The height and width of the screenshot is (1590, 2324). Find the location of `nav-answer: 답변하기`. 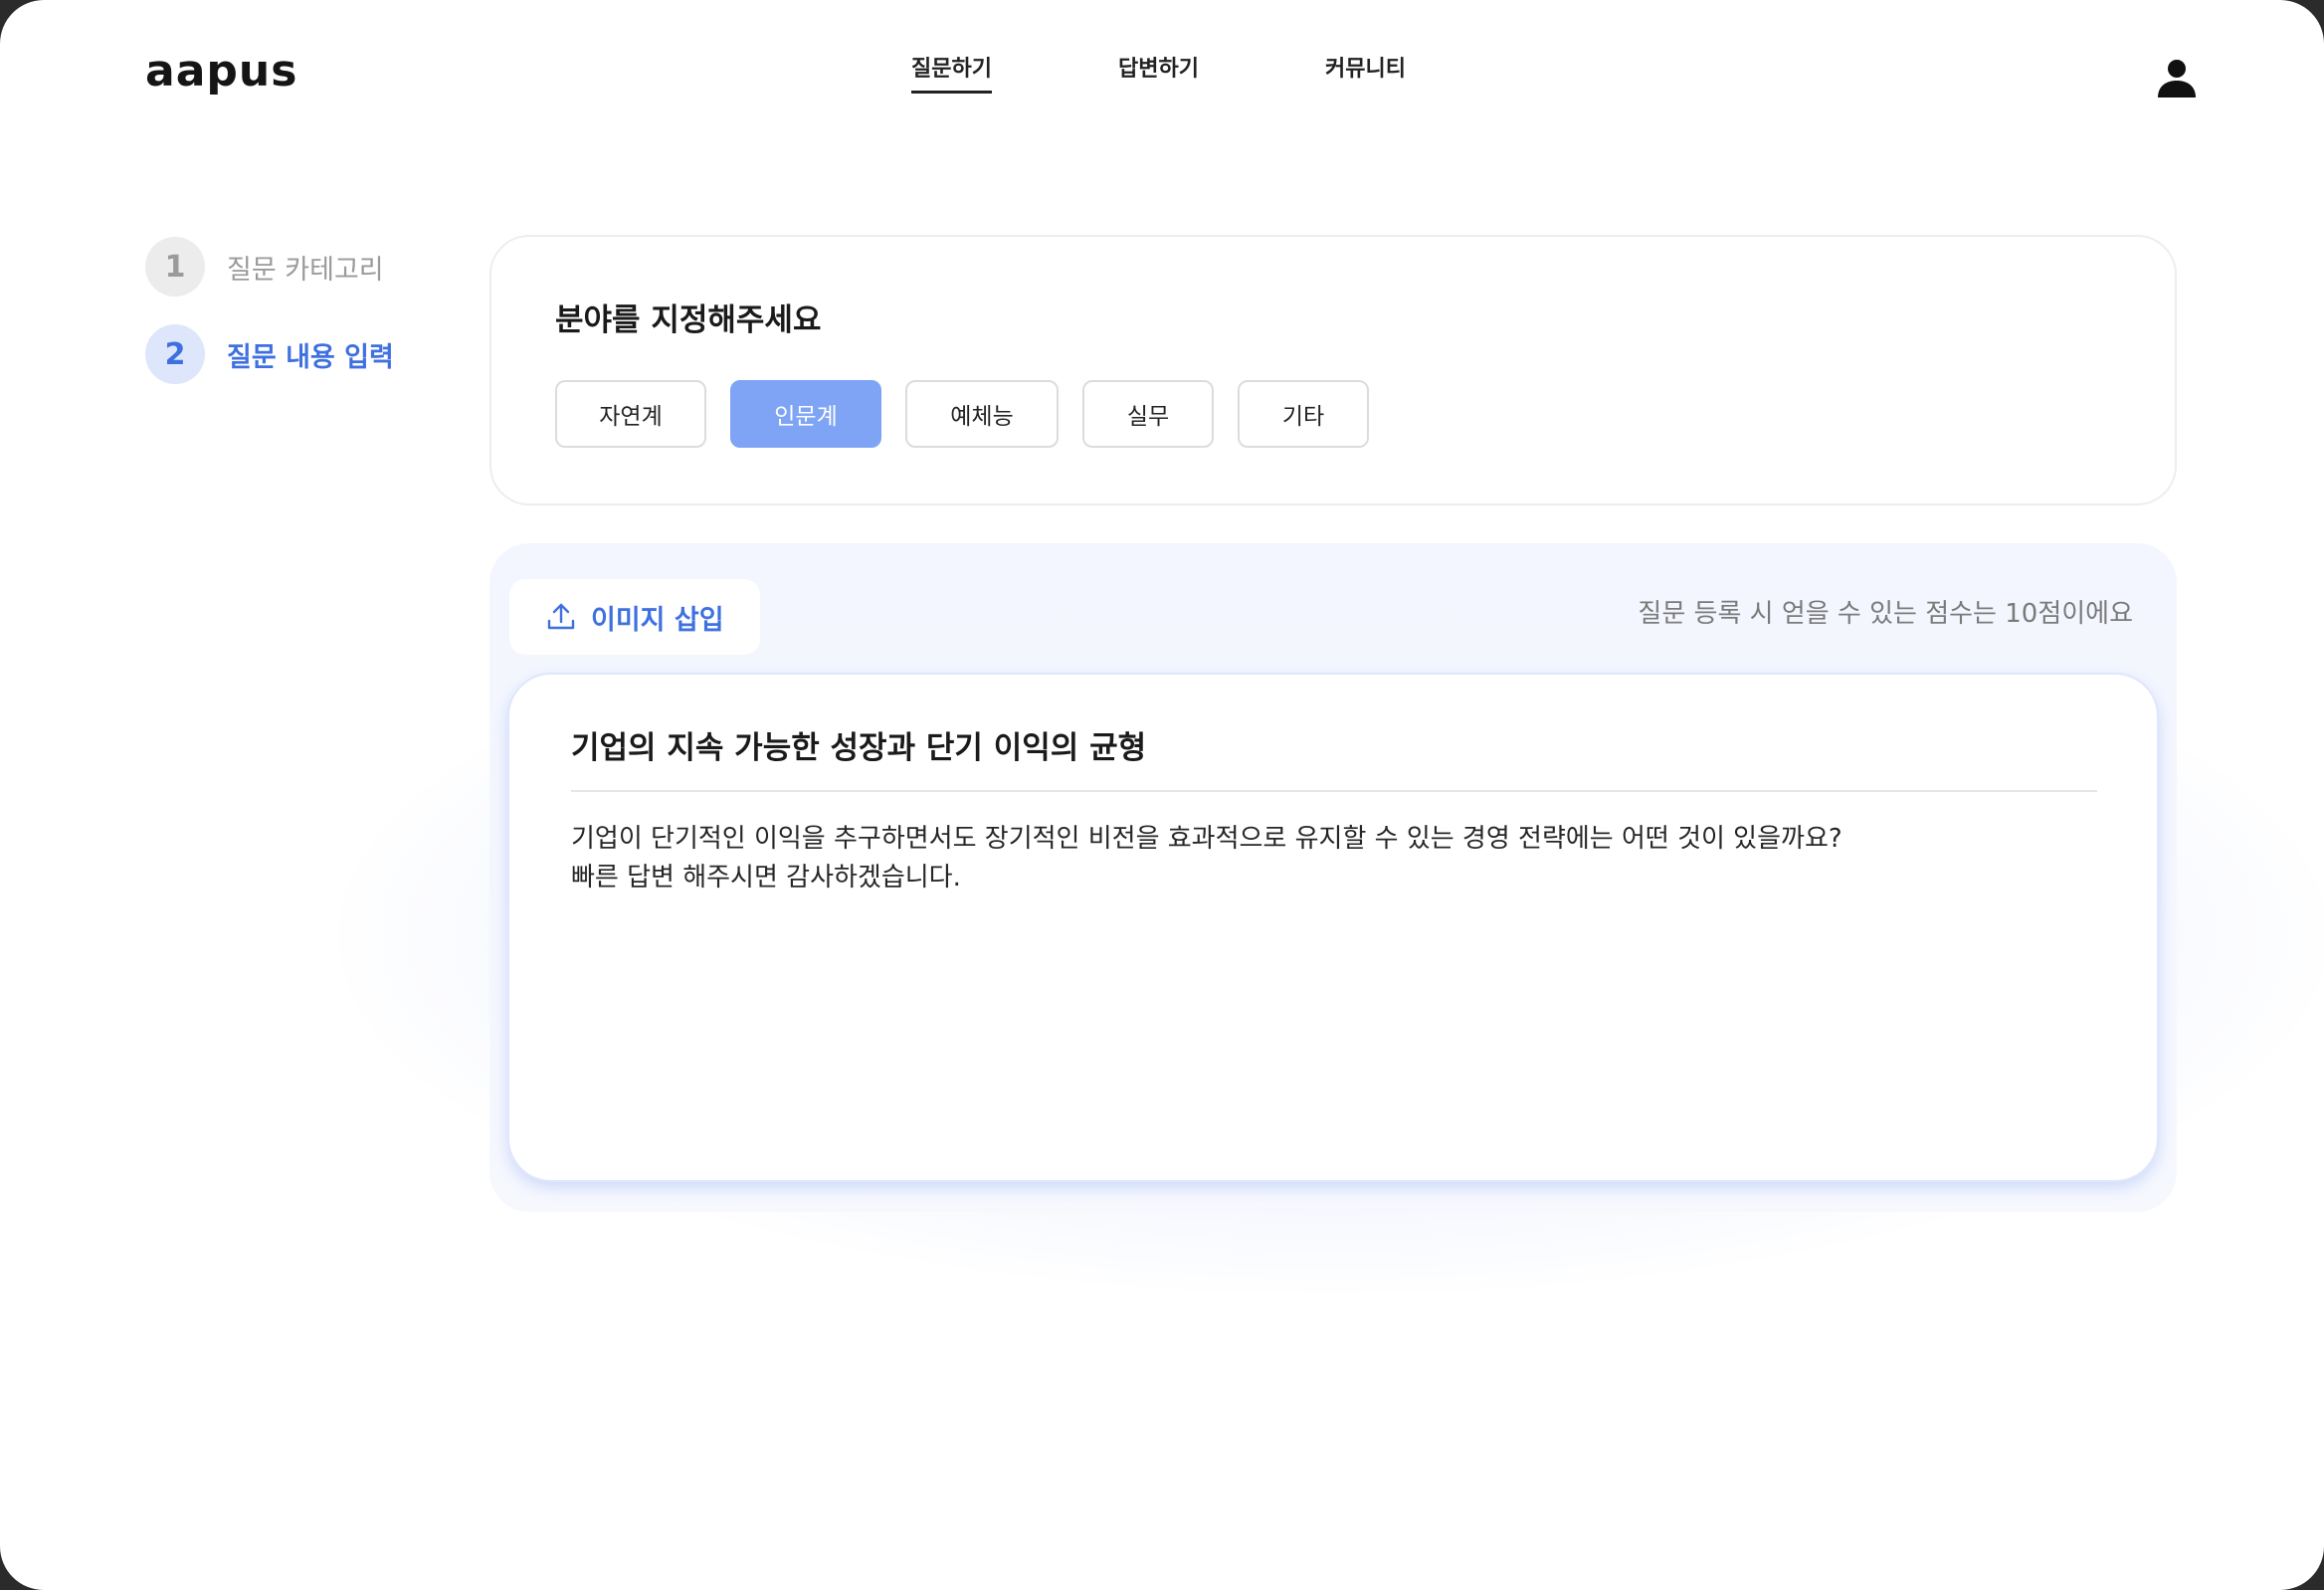

nav-answer: 답변하기 is located at coordinates (1158, 70).